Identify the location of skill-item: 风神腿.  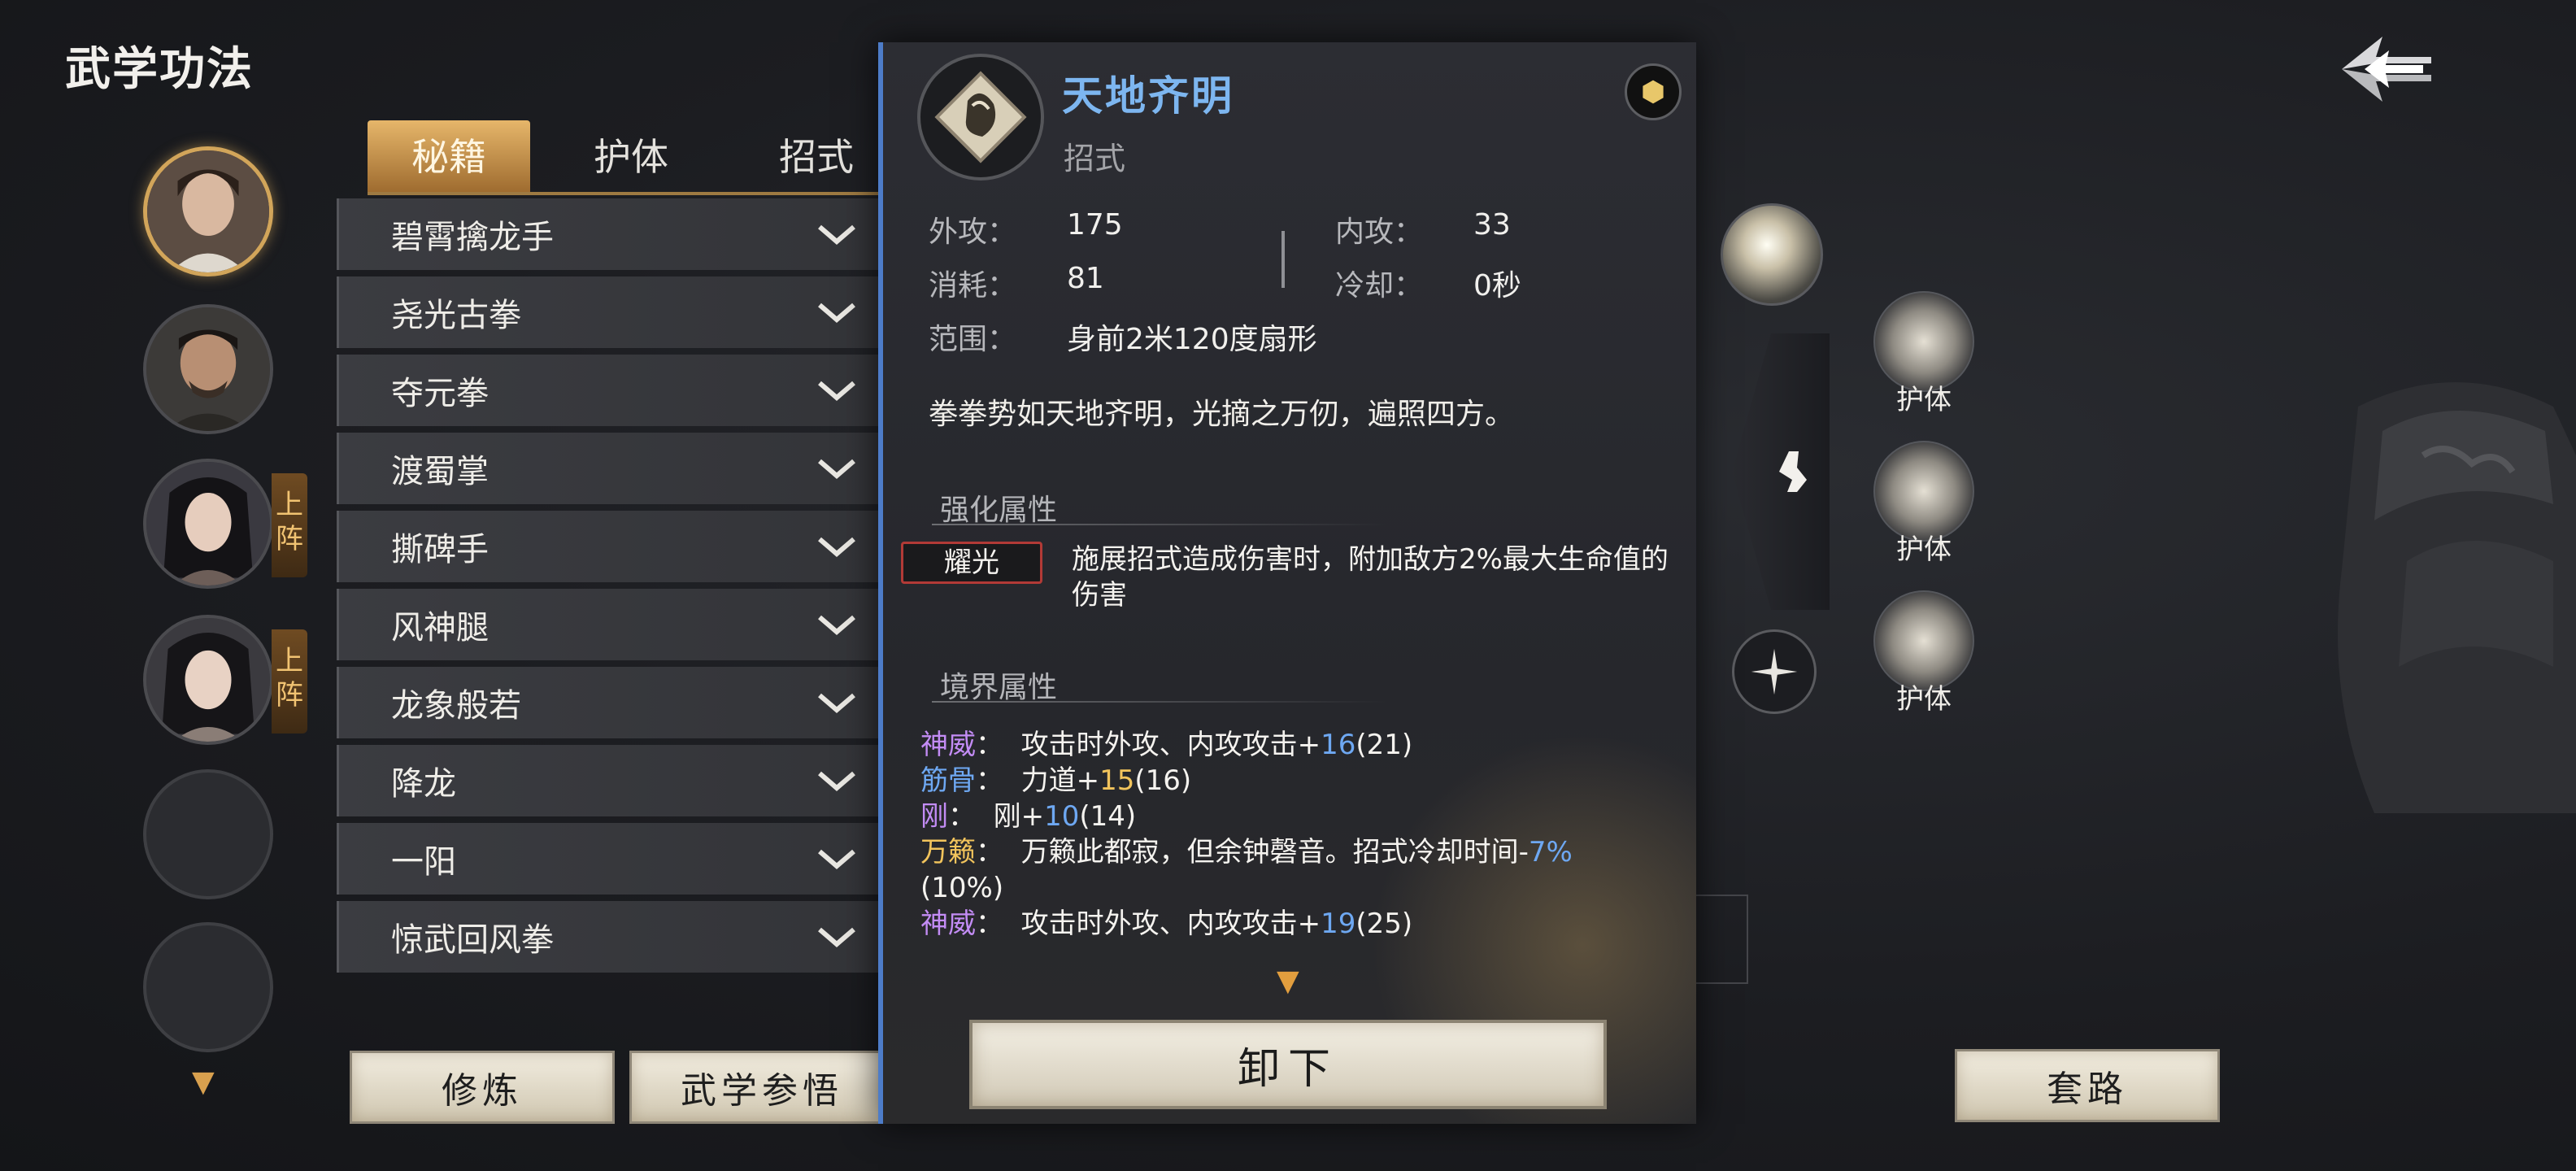
(608, 625).